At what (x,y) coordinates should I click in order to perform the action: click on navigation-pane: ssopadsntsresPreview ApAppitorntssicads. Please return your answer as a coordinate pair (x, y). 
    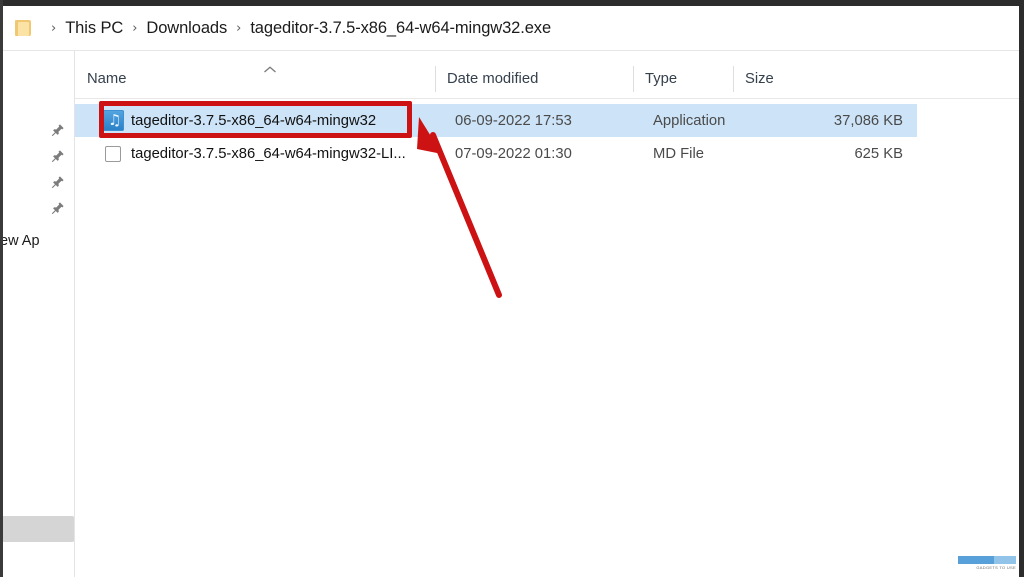
    Looking at the image, I should click on (39, 314).